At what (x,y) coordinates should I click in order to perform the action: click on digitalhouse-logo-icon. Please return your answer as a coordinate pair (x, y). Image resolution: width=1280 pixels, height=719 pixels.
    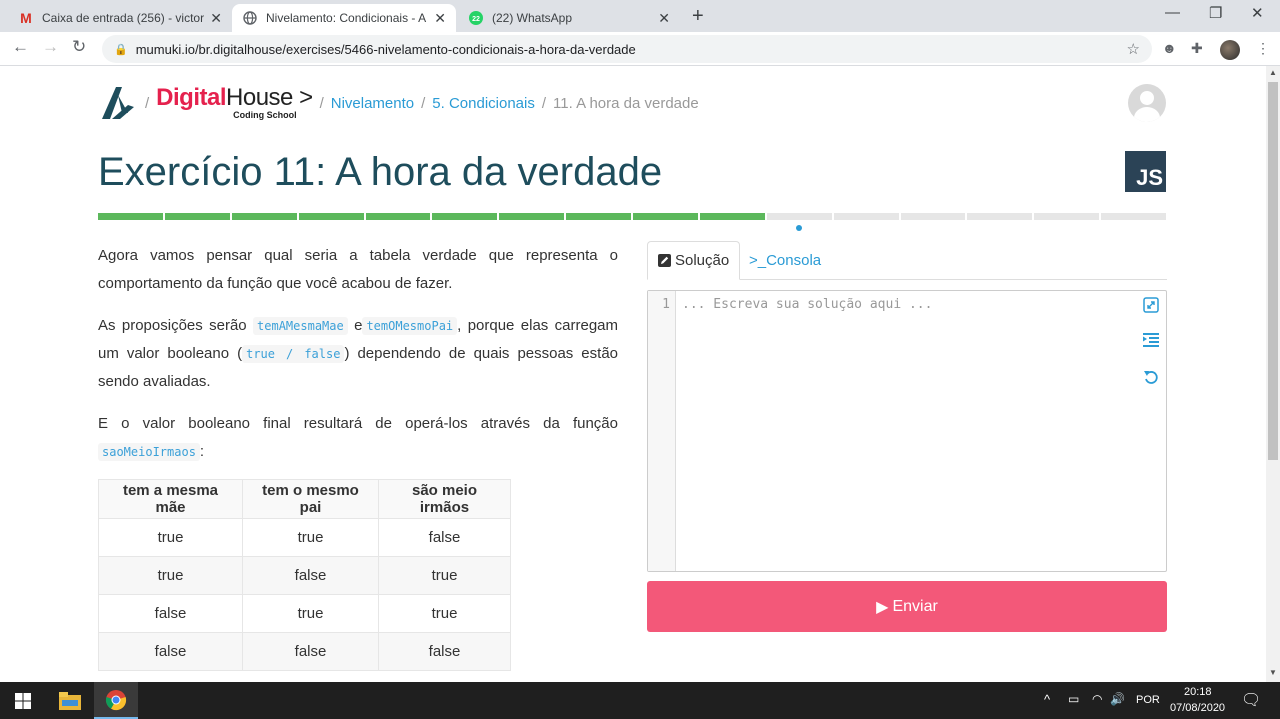
    Looking at the image, I should click on (118, 103).